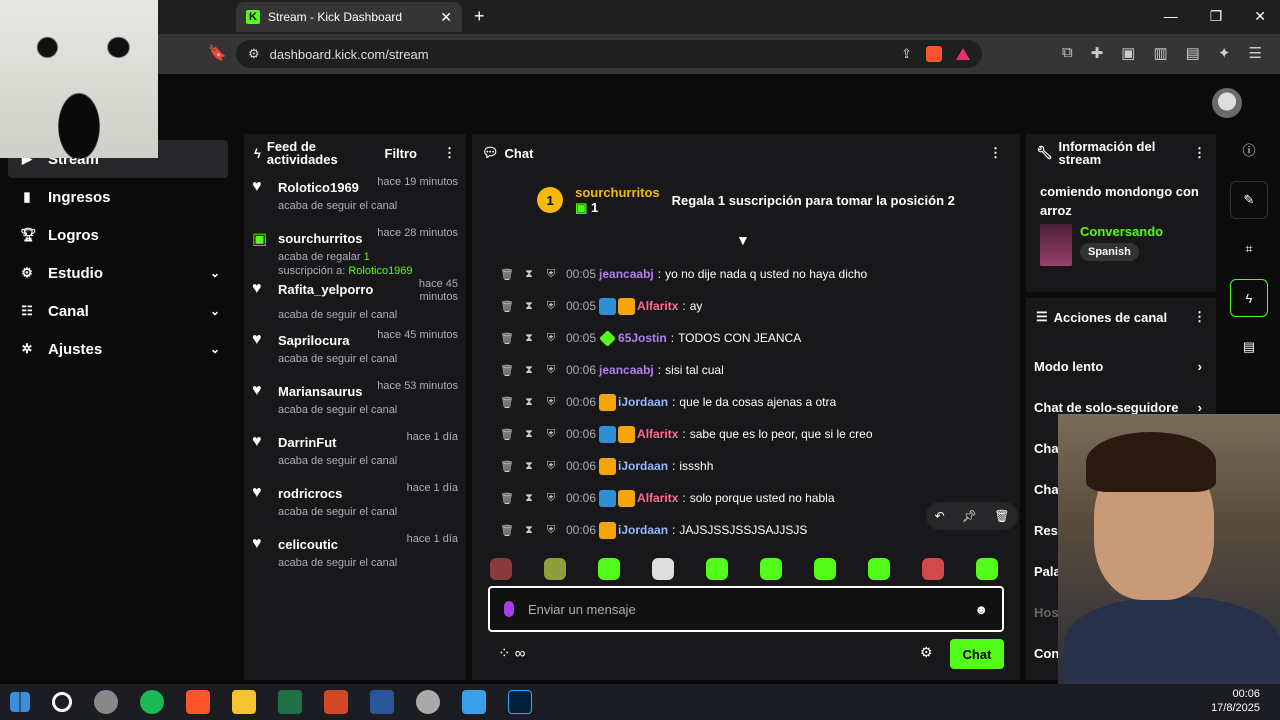 This screenshot has width=1280, height=720. Describe the element at coordinates (106, 702) in the screenshot. I see `obs-icon` at that location.